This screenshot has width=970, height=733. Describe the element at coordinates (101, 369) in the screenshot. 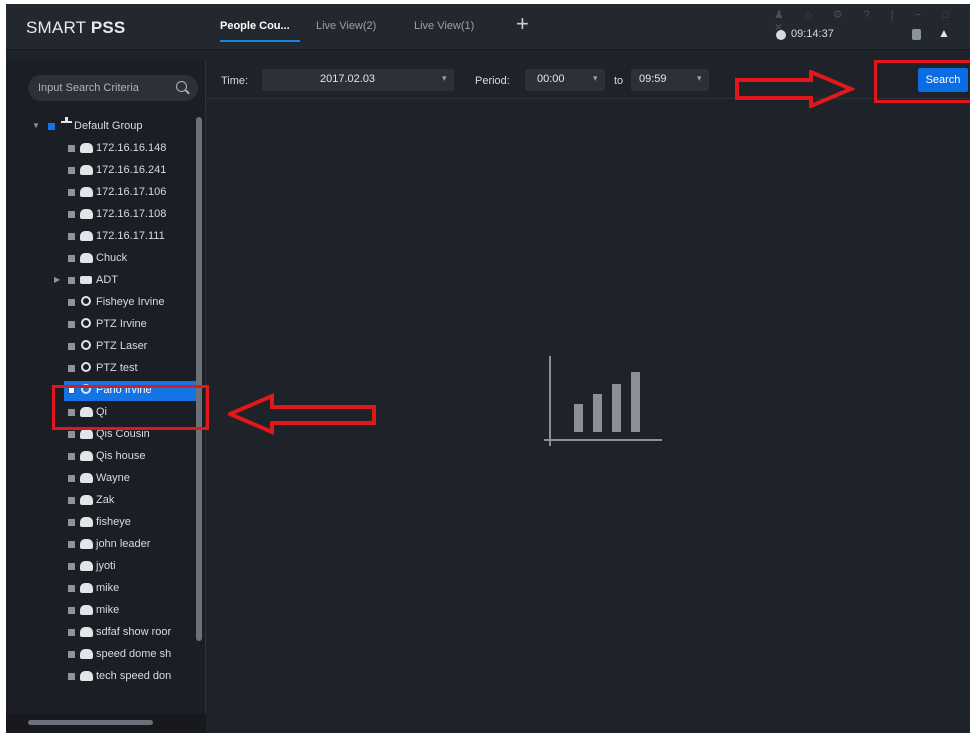

I see `tree-item: PTZ test` at that location.